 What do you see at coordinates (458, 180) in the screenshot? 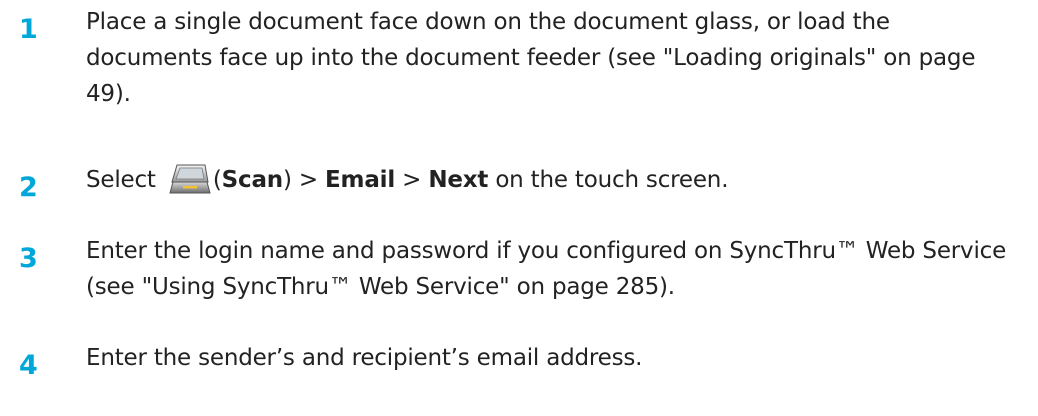
I see `next-label: Next` at bounding box center [458, 180].